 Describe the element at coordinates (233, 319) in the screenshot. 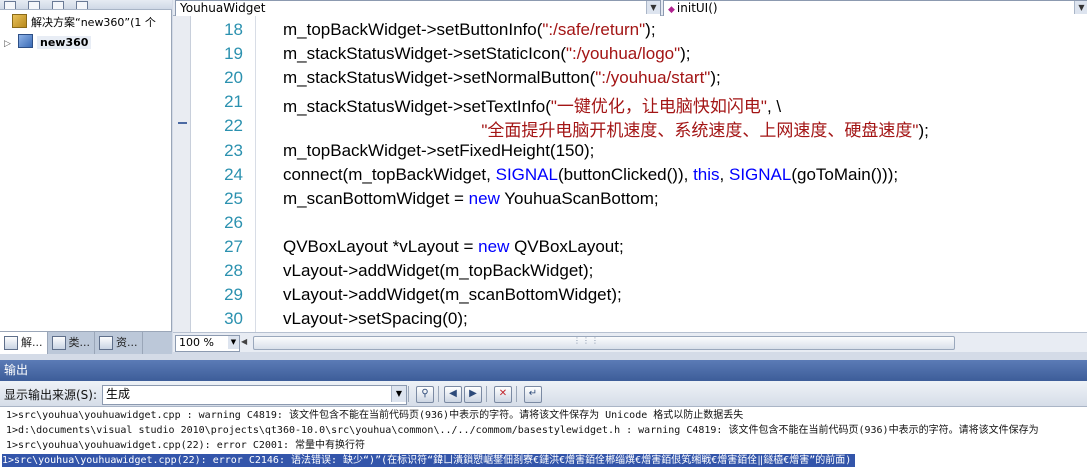

I see `line-number: 30` at that location.